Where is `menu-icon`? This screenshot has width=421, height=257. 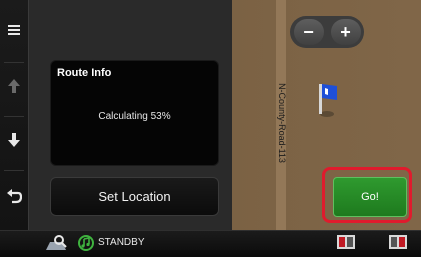 menu-icon is located at coordinates (14, 32).